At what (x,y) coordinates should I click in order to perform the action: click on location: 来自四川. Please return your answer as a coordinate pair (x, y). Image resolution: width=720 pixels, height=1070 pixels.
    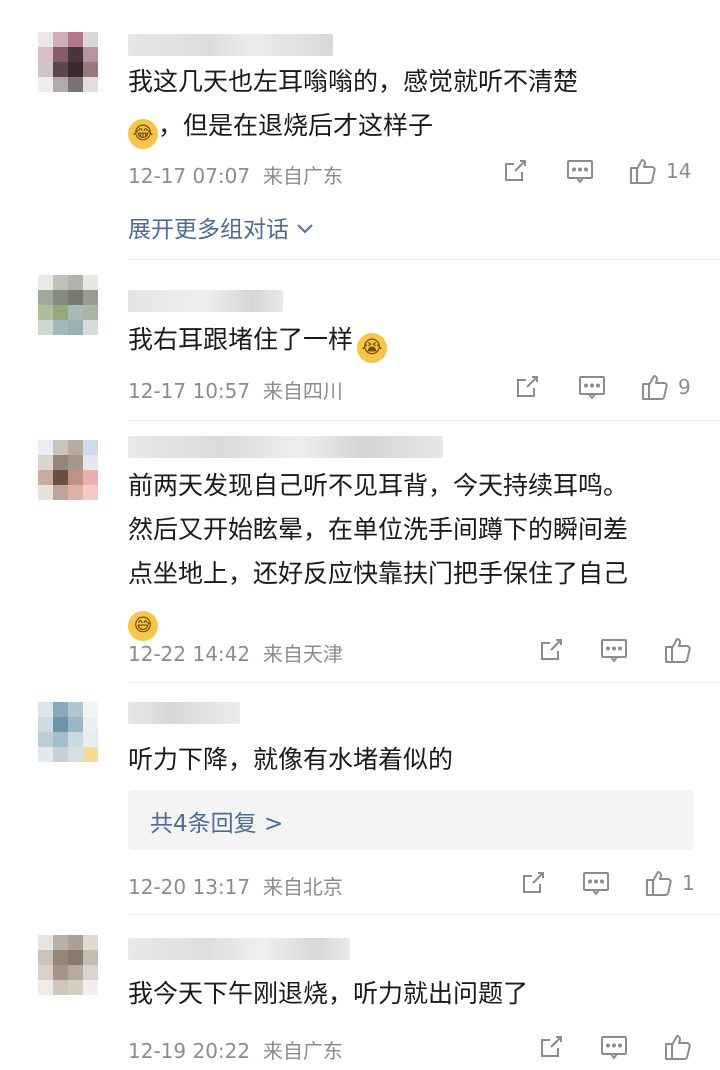
    Looking at the image, I should click on (302, 391).